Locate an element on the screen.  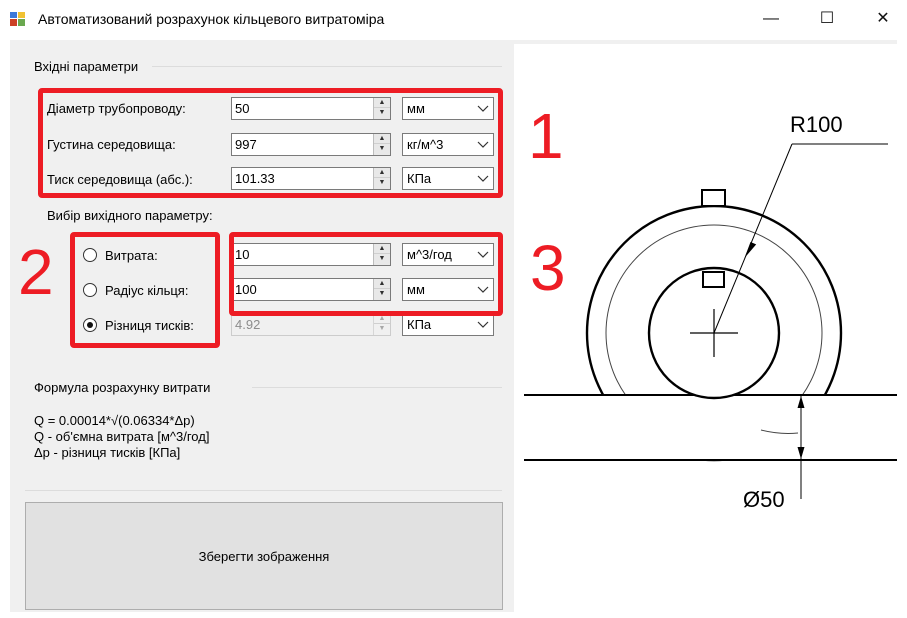
pipe-diameter-label: Діаметр трубопроводу: is located at coordinates (116, 108).